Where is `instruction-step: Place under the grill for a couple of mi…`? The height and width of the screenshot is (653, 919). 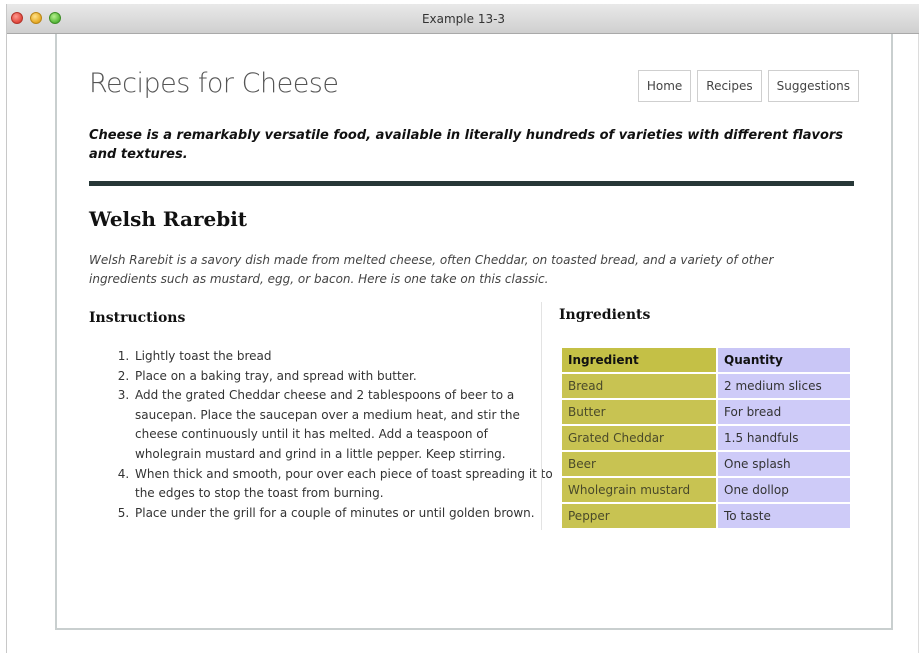
instruction-step: Place under the grill for a couple of mi… is located at coordinates (343, 514).